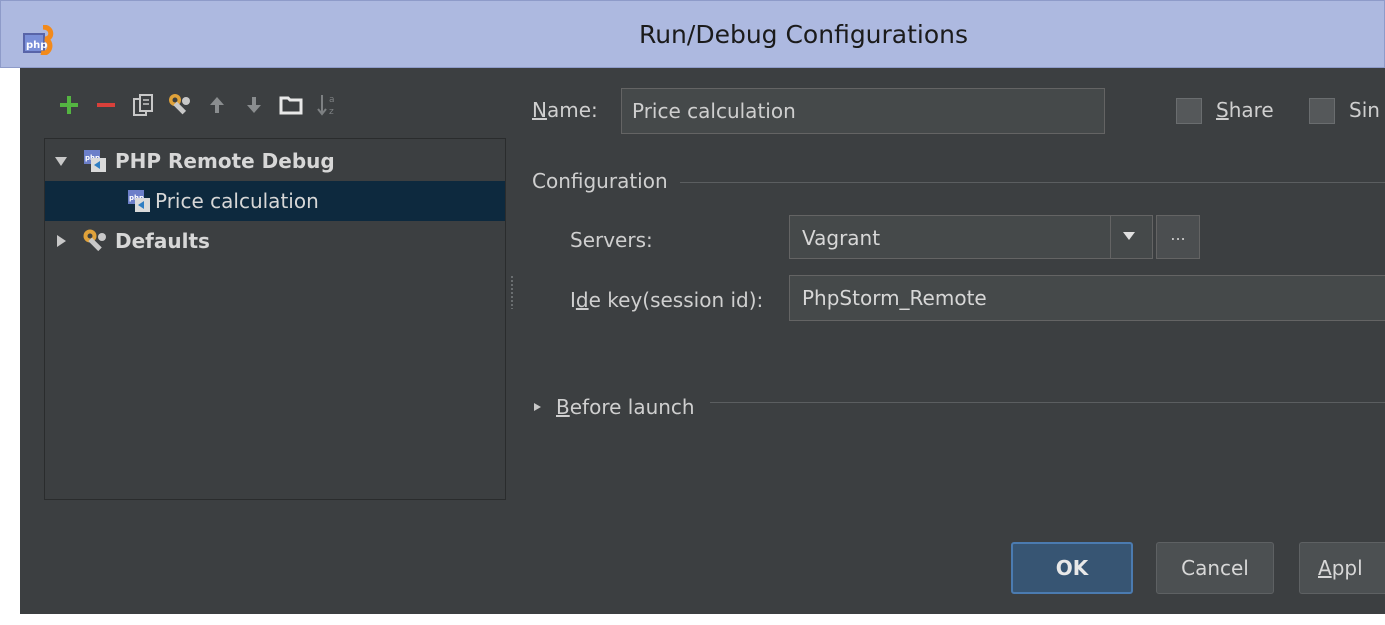 The width and height of the screenshot is (1385, 625). I want to click on collapse-arrow-icon, so click(61, 161).